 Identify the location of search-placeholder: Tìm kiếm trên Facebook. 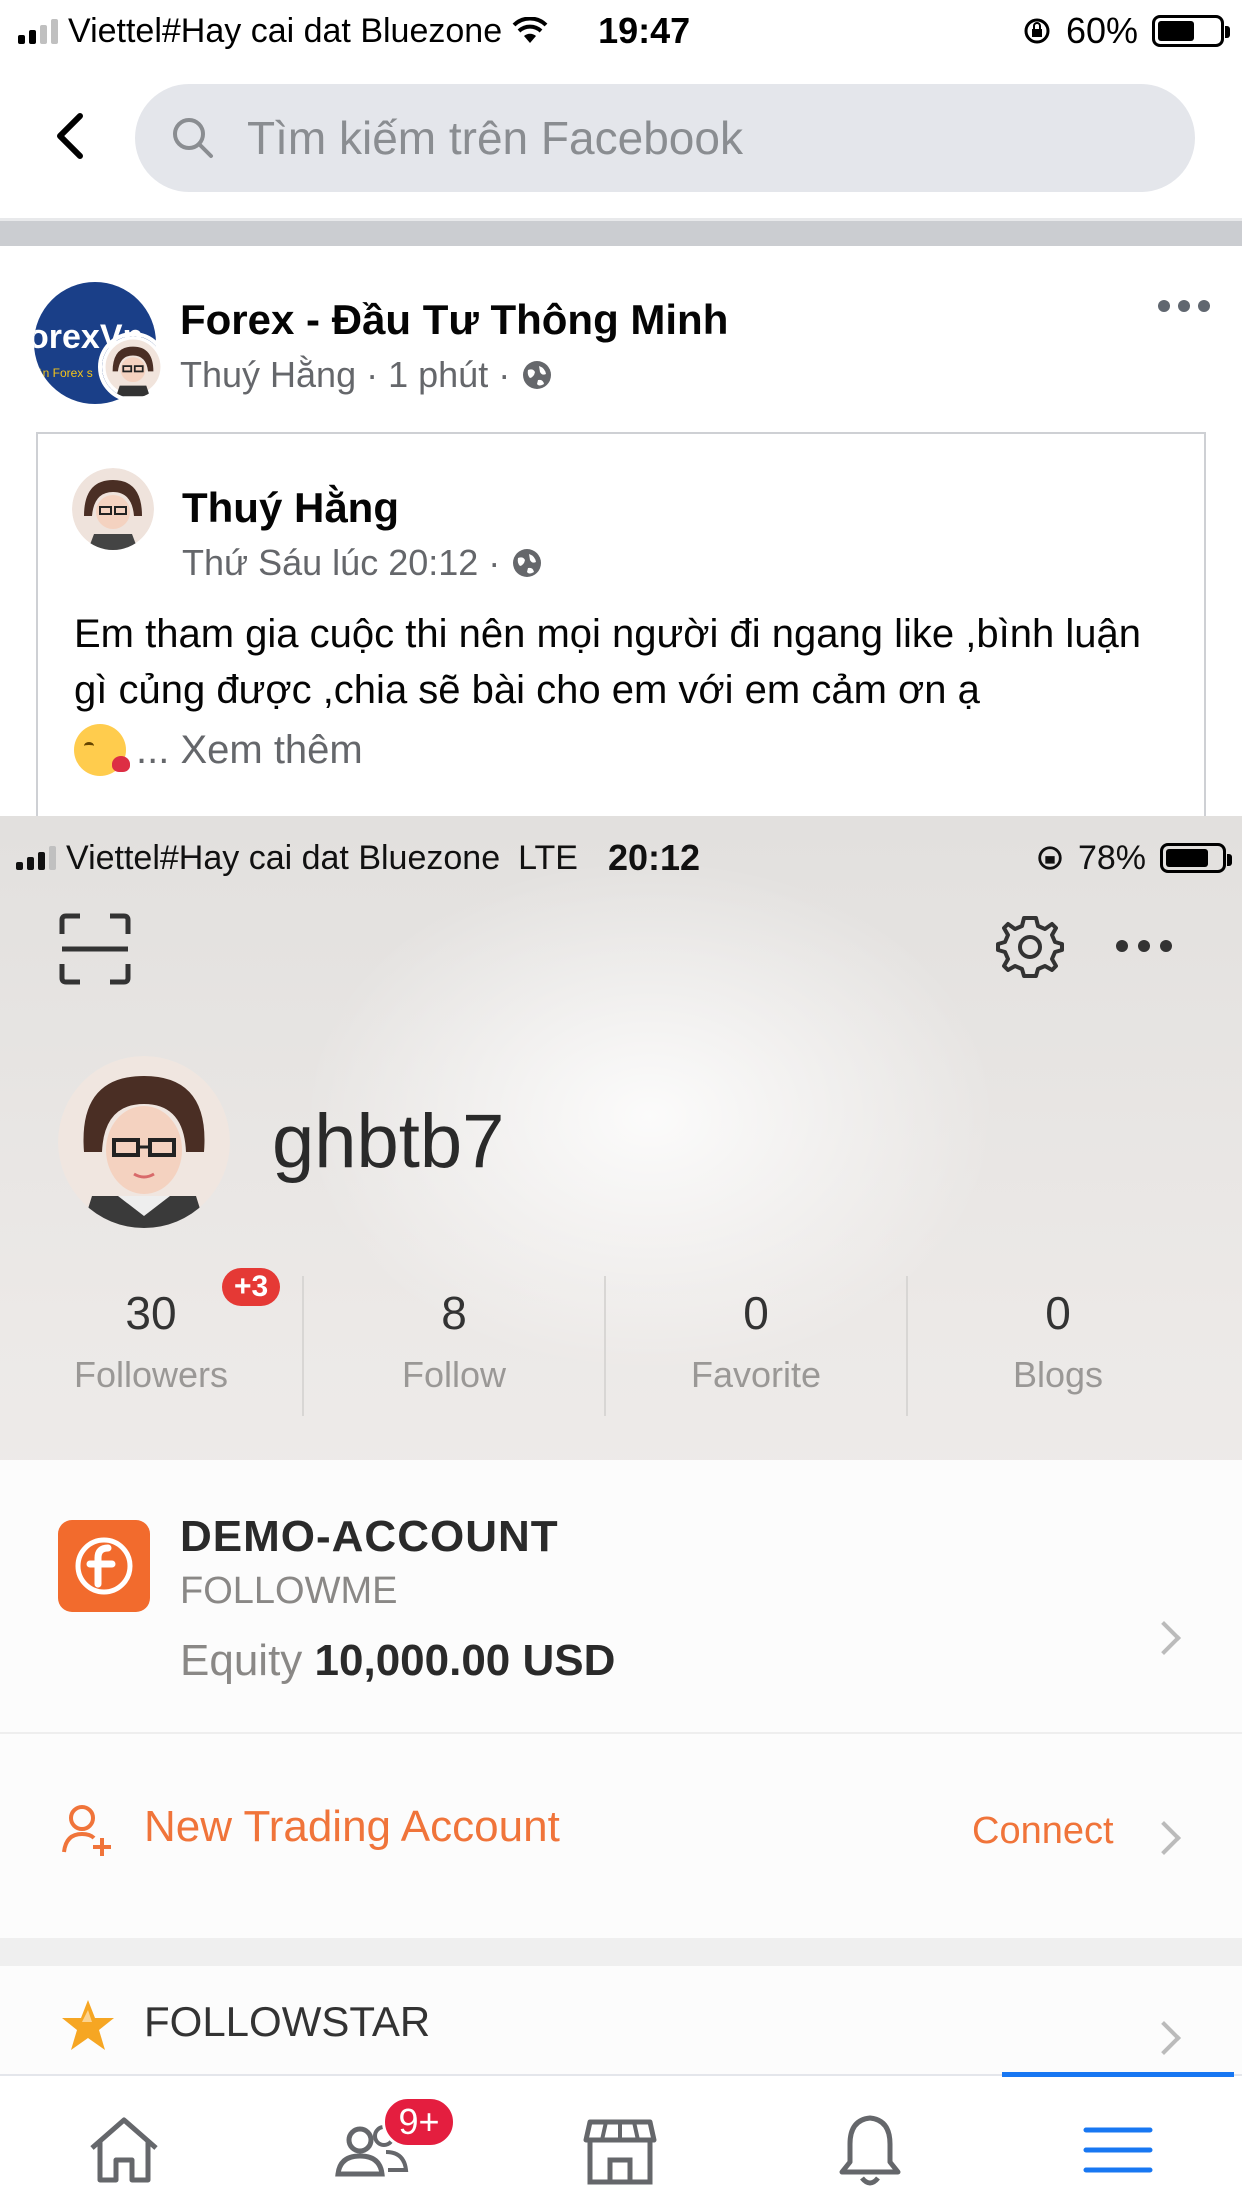
(495, 138).